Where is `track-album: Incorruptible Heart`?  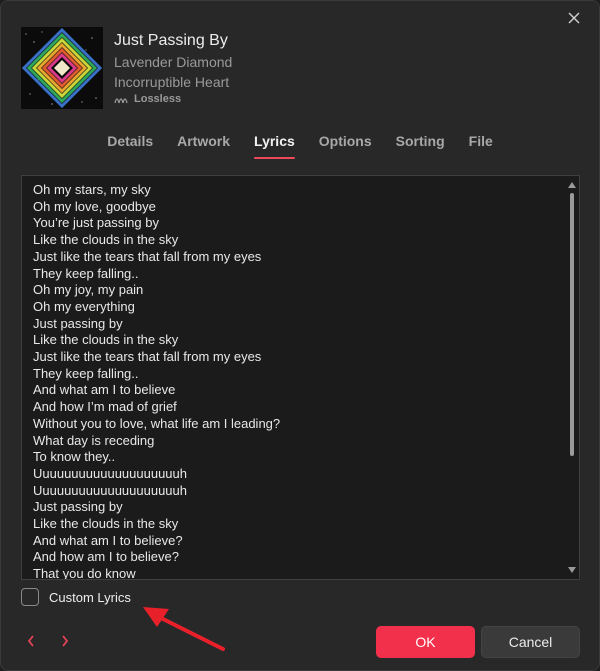 track-album: Incorruptible Heart is located at coordinates (172, 82).